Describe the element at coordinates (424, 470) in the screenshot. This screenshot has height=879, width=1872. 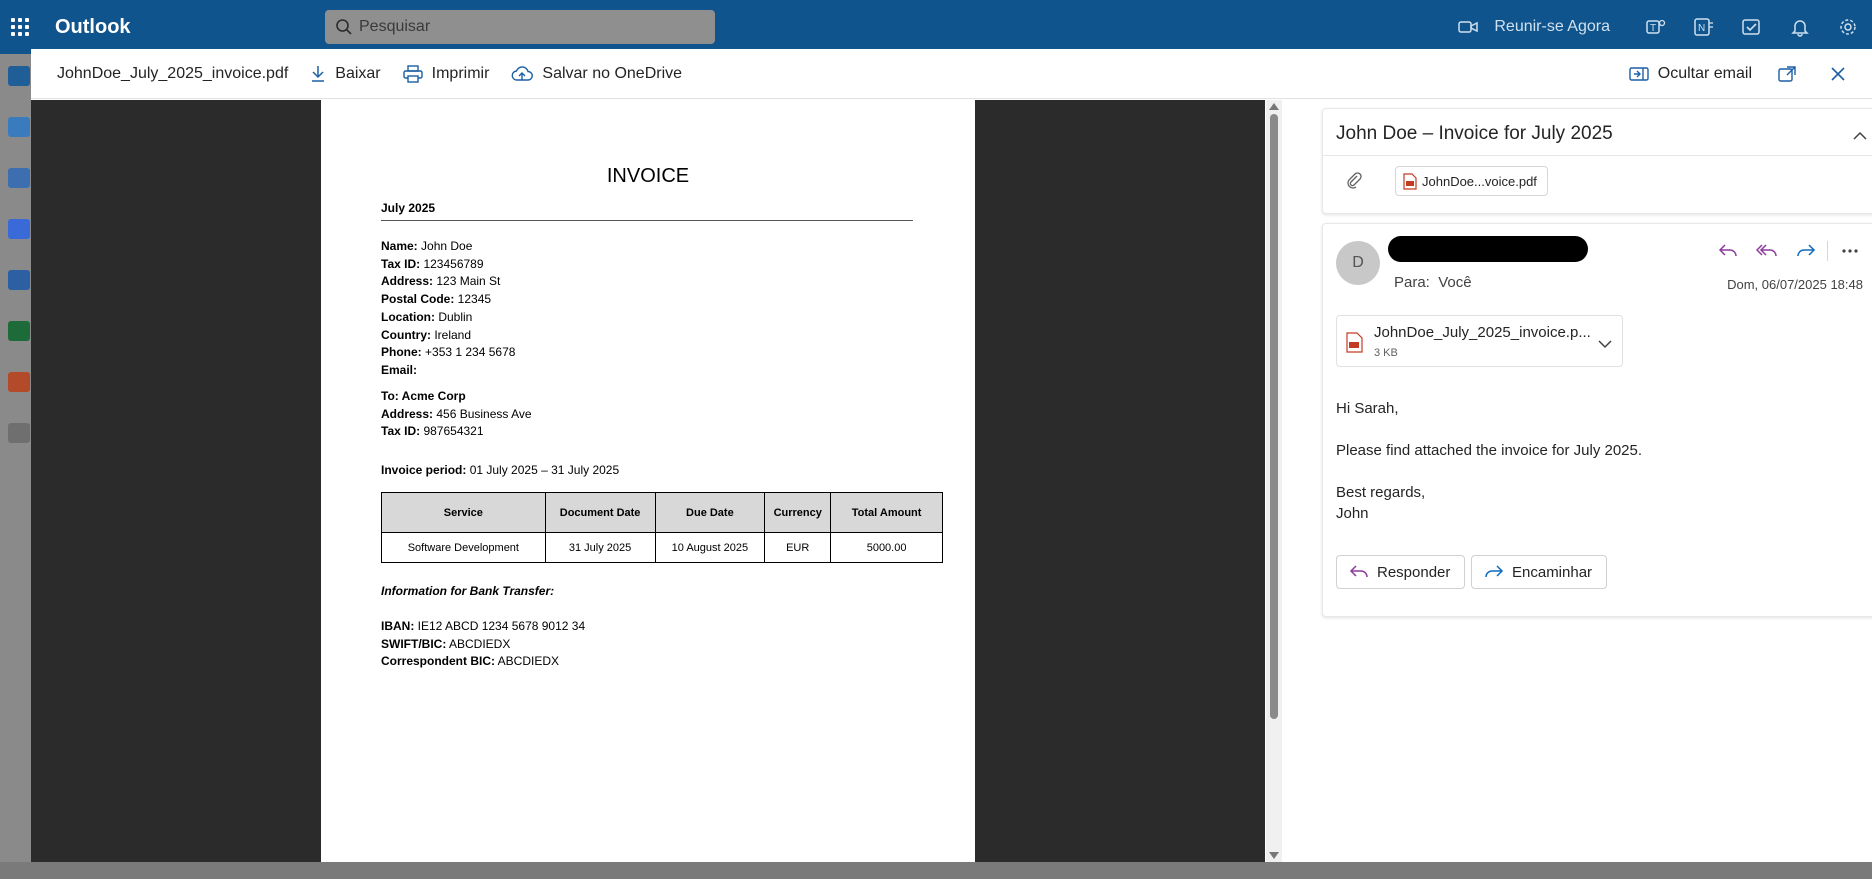
I see `invoice-period-label: Invoice period:` at that location.